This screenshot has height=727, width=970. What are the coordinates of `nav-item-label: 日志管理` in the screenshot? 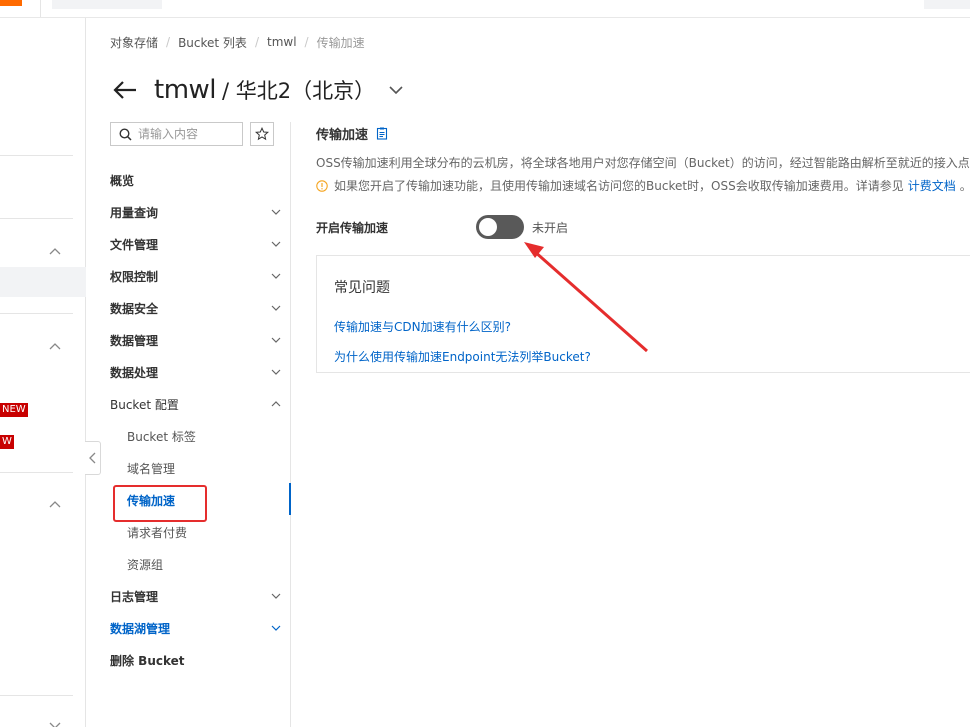 It's located at (134, 596).